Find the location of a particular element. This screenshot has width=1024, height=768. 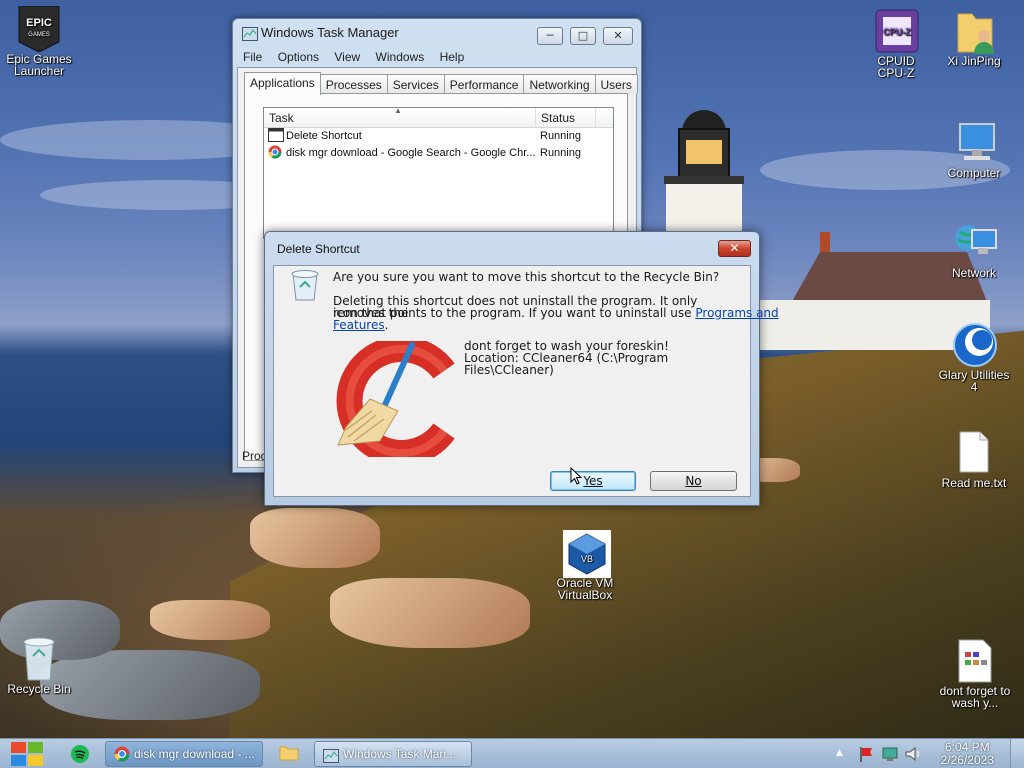

tab-applications: Applications is located at coordinates (282, 83).